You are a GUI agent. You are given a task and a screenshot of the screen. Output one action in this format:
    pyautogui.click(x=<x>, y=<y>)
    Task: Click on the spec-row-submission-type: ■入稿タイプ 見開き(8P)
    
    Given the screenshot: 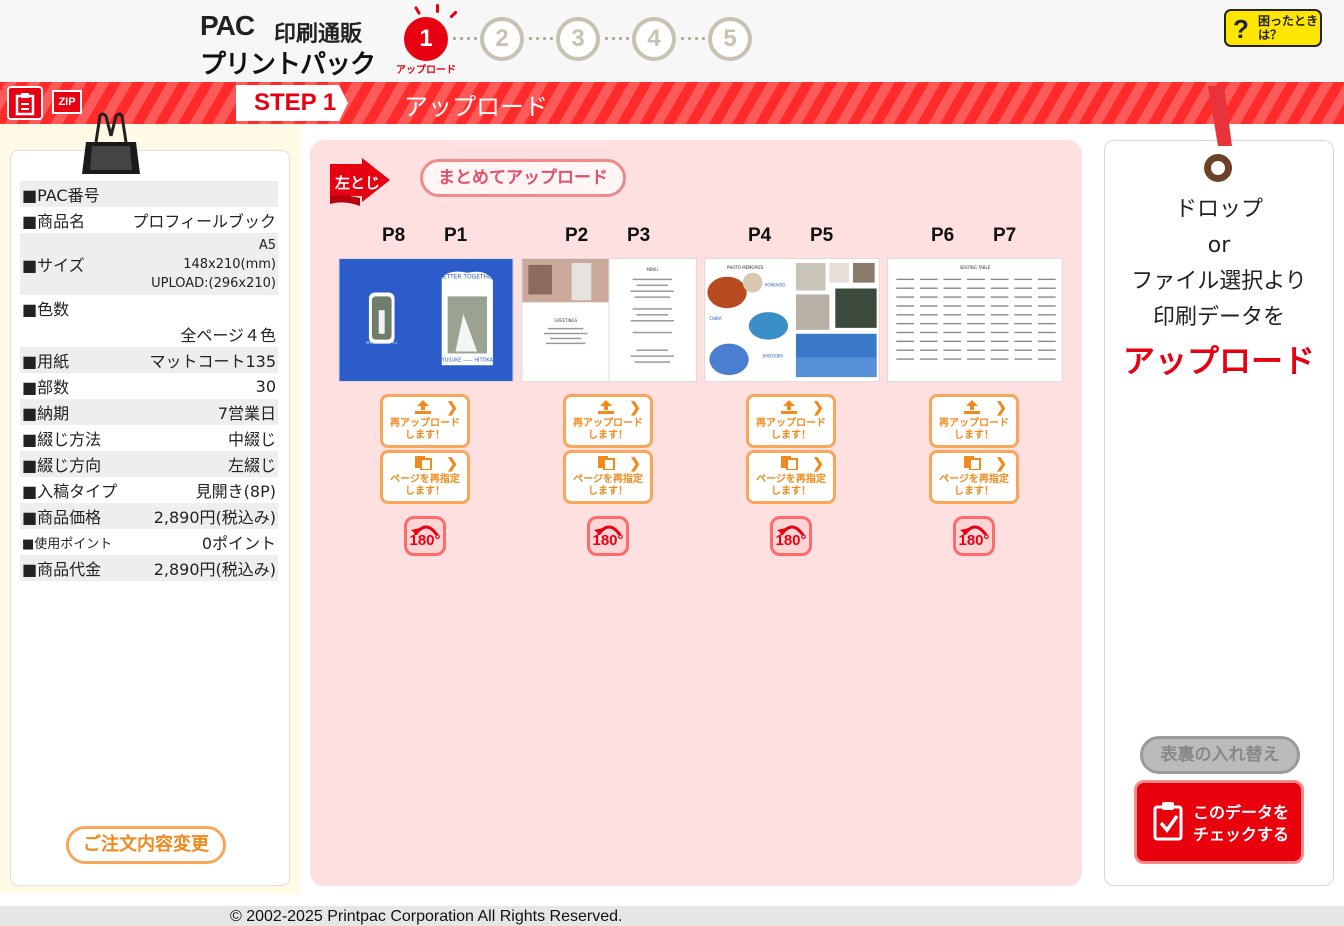 What is the action you would take?
    pyautogui.click(x=149, y=490)
    